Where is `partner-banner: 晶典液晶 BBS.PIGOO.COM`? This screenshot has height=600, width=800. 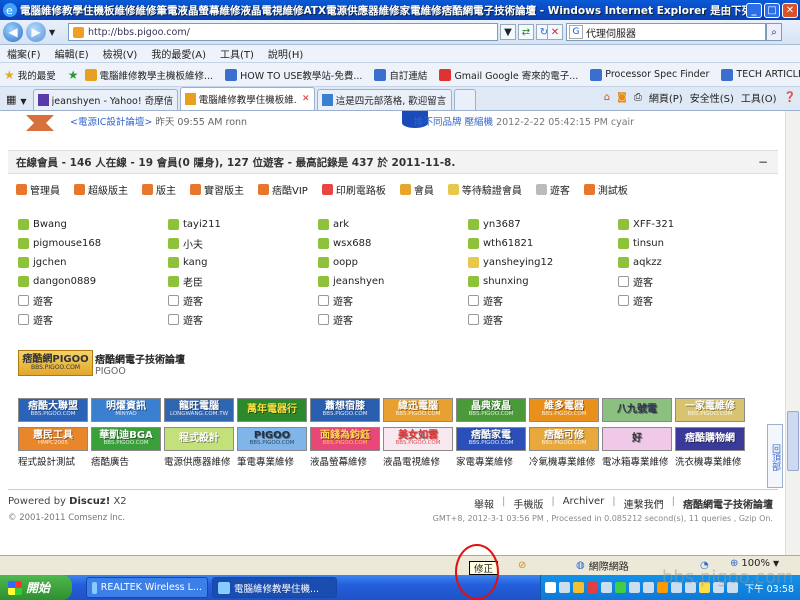 partner-banner: 晶典液晶 BBS.PIGOO.COM is located at coordinates (491, 410).